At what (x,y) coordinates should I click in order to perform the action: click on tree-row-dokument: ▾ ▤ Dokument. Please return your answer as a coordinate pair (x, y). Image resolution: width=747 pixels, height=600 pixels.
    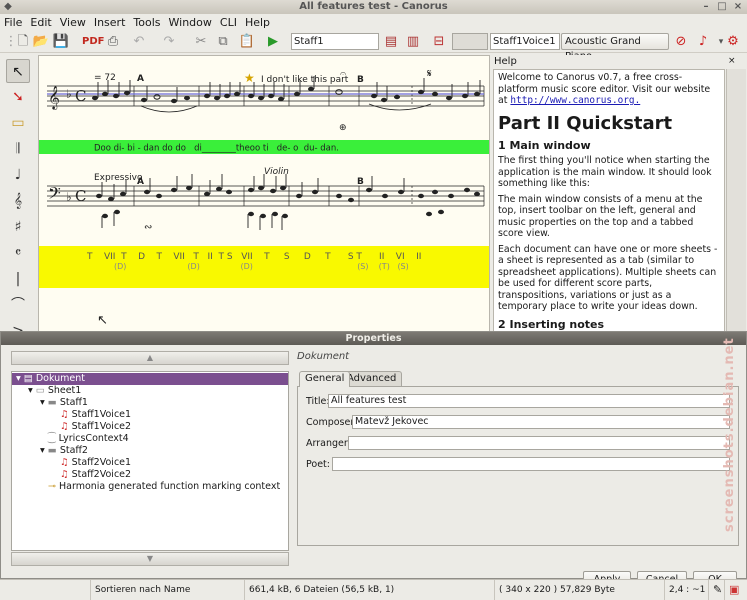
    Looking at the image, I should click on (150, 379).